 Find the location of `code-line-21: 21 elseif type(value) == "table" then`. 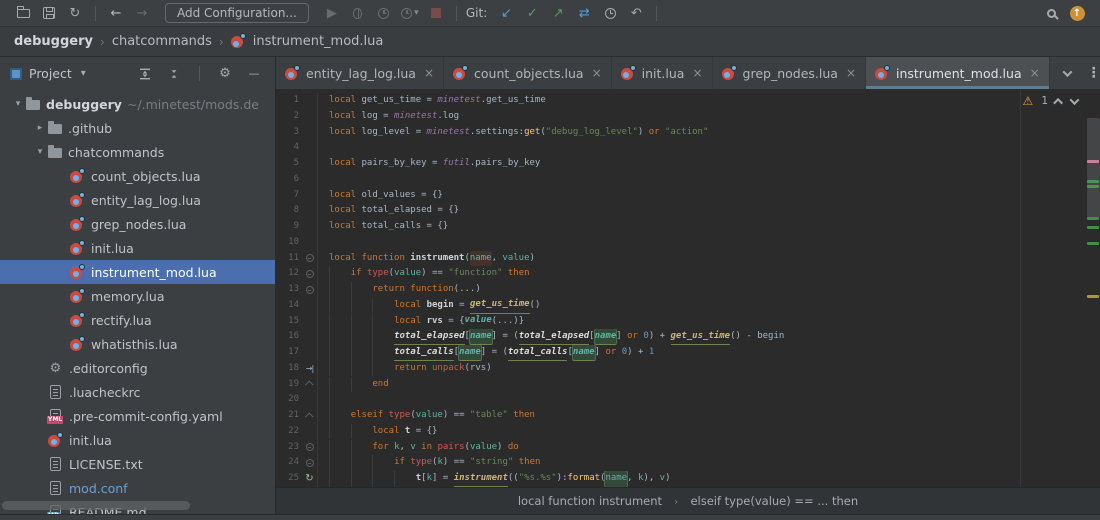

code-line-21: 21 elseif type(value) == "table" then is located at coordinates (688, 416).